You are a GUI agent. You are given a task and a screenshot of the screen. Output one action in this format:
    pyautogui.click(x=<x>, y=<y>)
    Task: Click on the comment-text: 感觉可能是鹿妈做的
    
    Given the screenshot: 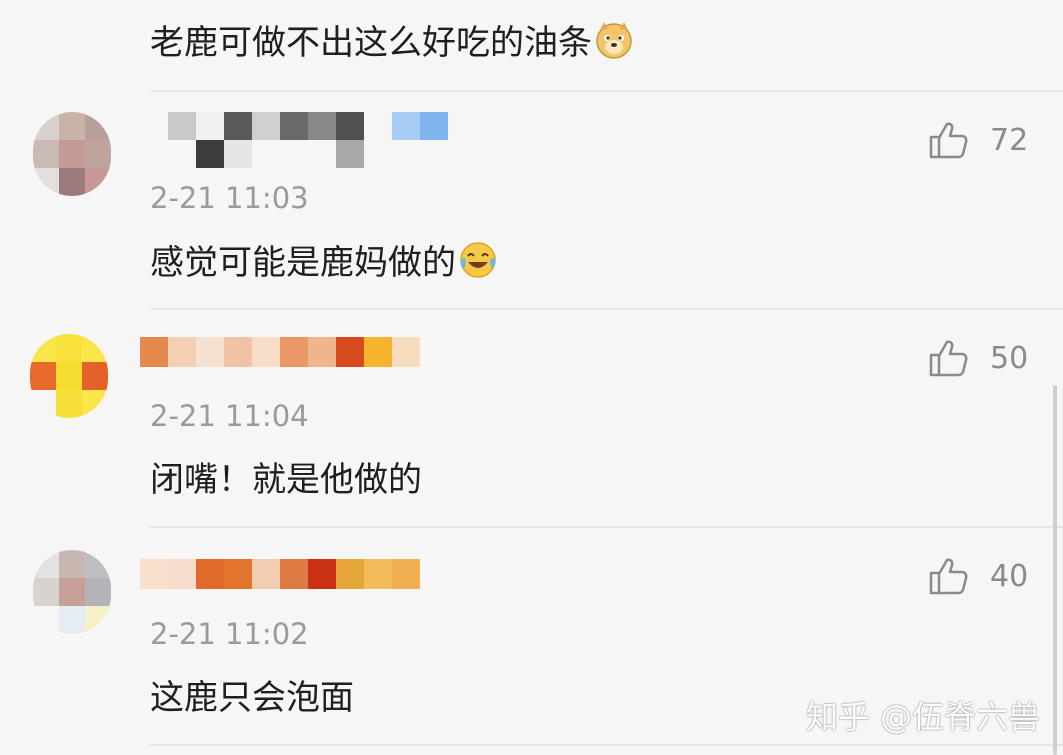 What is the action you would take?
    pyautogui.click(x=324, y=262)
    